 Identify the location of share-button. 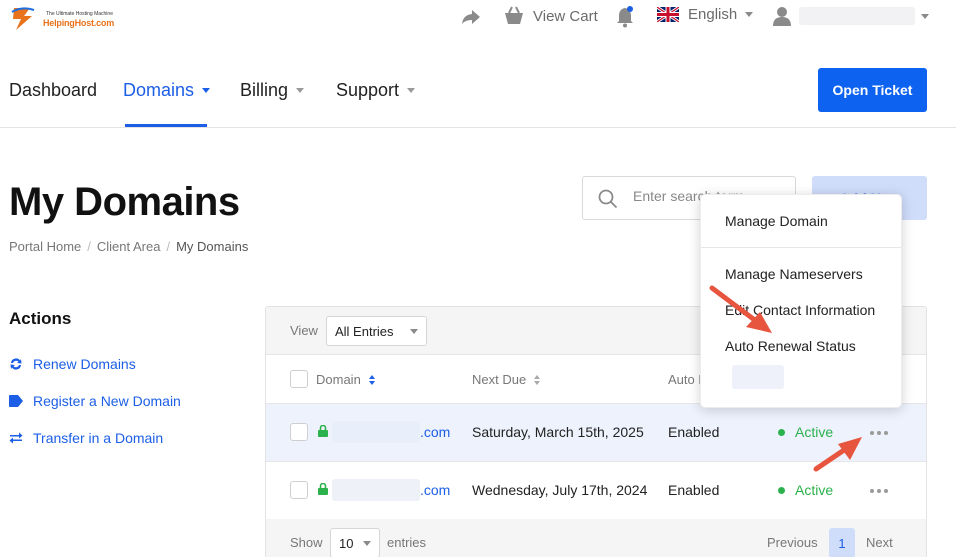
(471, 17).